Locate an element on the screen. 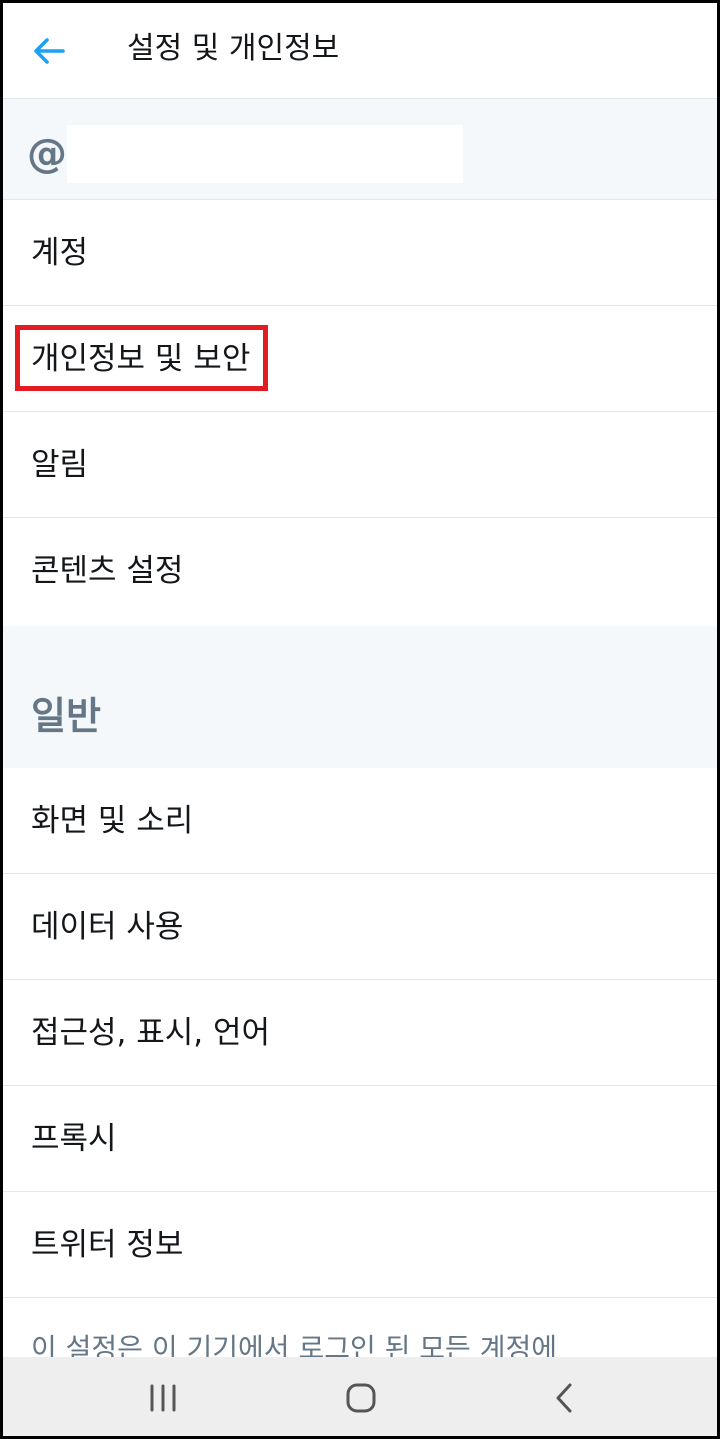  system-navigation-bar is located at coordinates (360, 1396).